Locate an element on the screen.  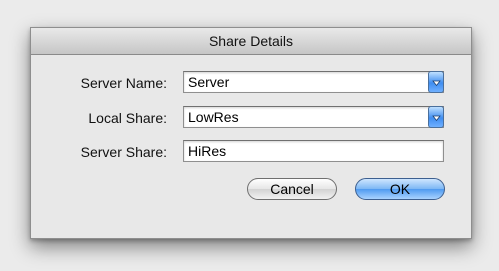
dialog-title: Share Details is located at coordinates (251, 41).